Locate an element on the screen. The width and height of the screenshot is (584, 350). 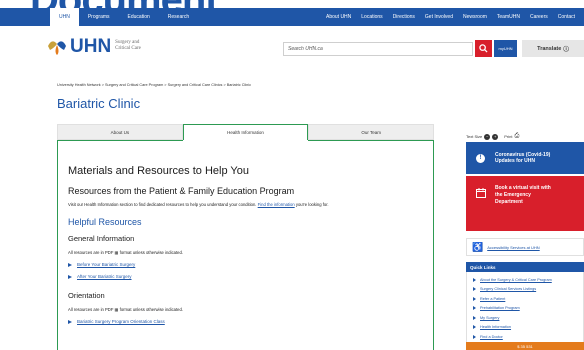
list-item: Before Your Bariatric Surgery is located at coordinates (250, 264).